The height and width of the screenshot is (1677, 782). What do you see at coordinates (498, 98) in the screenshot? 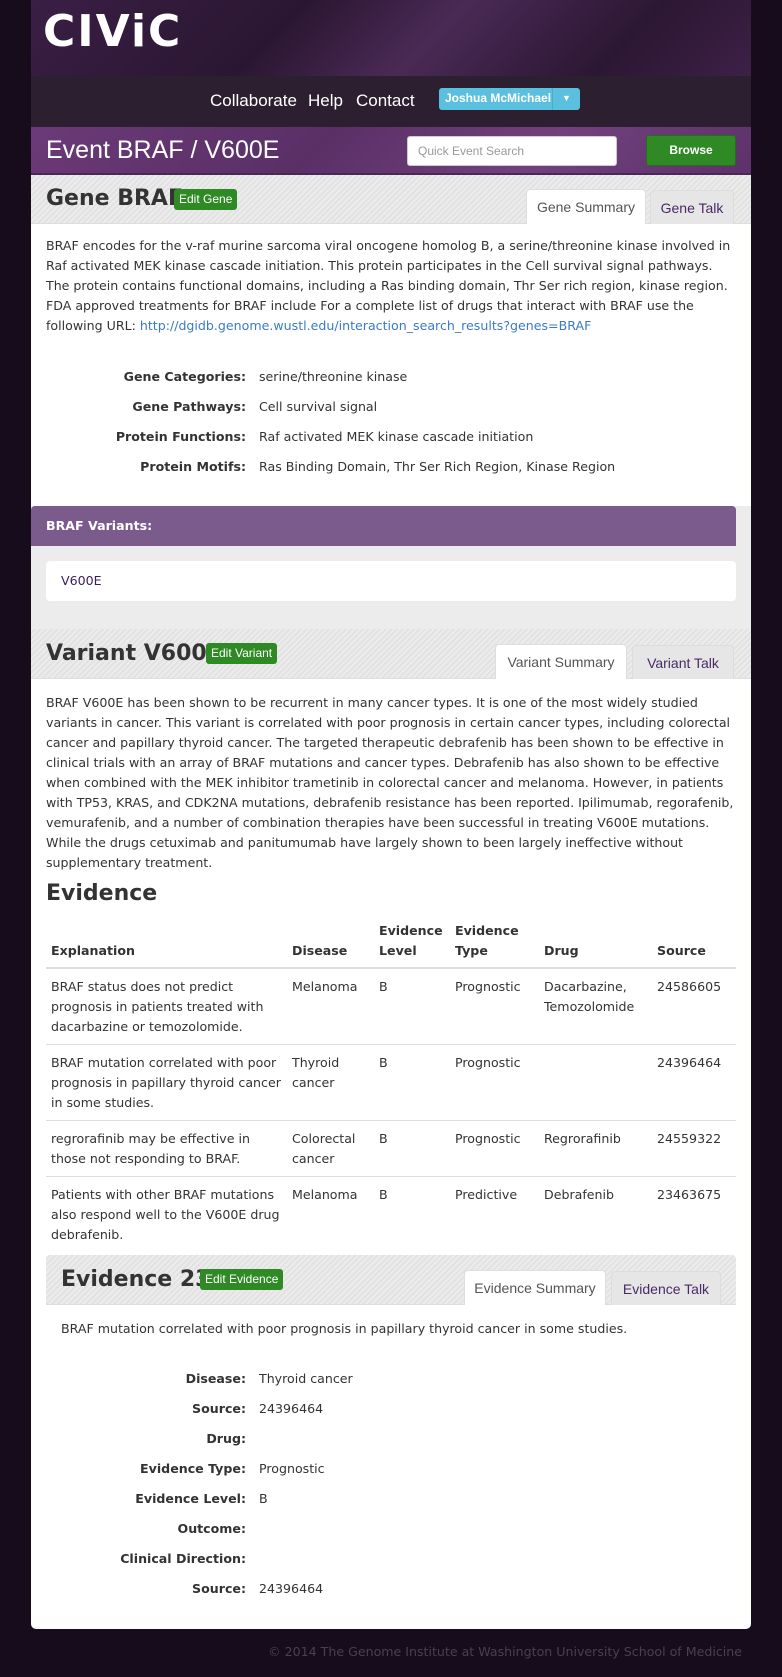
I see `user-name: Joshua McMichael` at bounding box center [498, 98].